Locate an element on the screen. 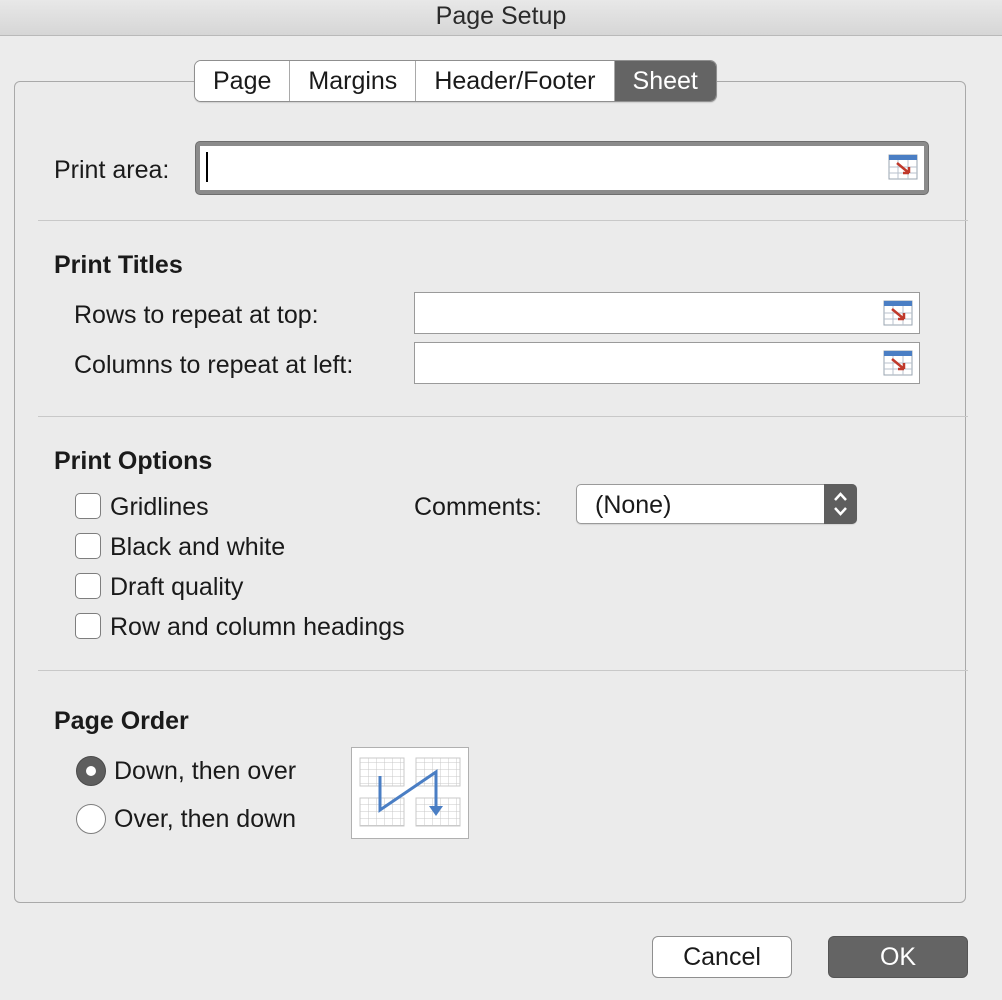 The height and width of the screenshot is (1000, 1002). print-options-heading: Print Options is located at coordinates (133, 461).